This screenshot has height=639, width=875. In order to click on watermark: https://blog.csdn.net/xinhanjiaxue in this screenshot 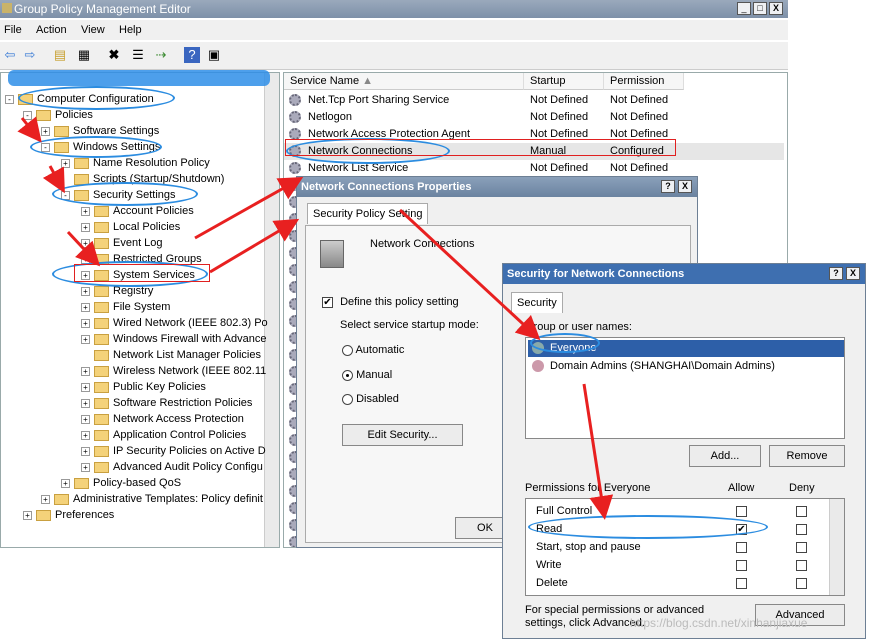, I will do `click(719, 623)`.